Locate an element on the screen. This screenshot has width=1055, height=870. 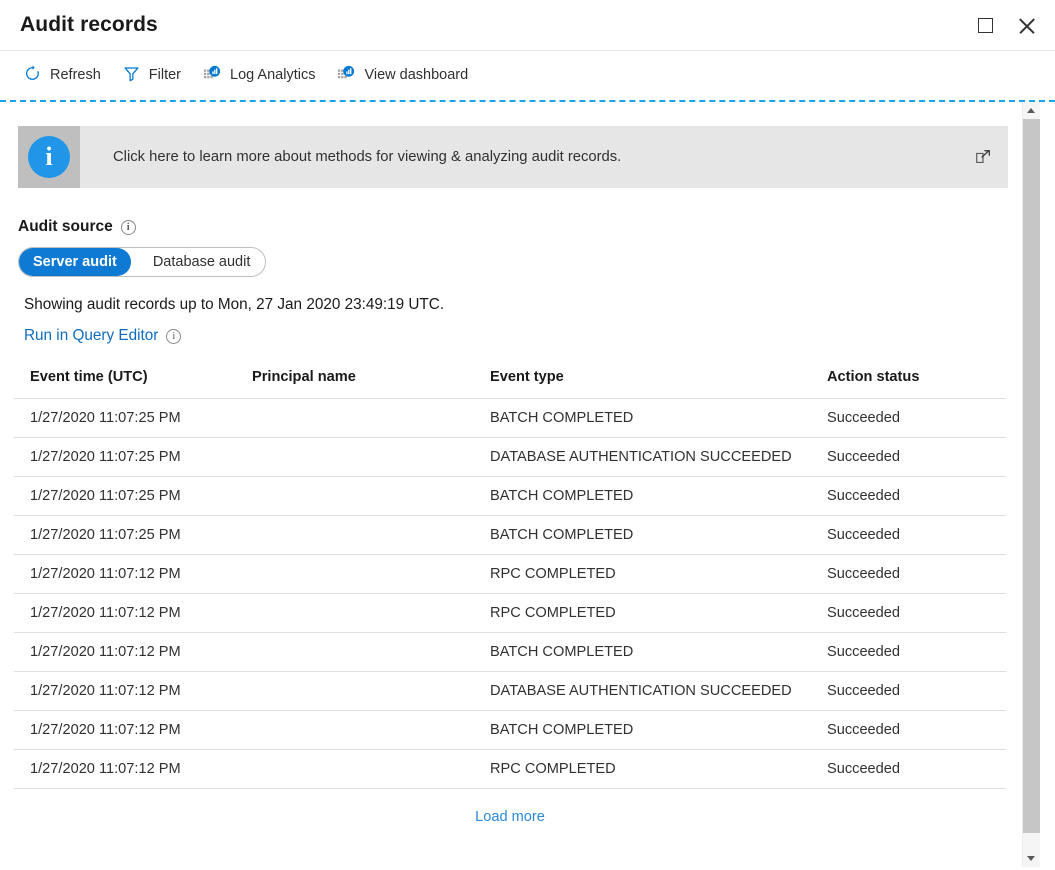
scroll-down-button is located at coordinates (1031, 858).